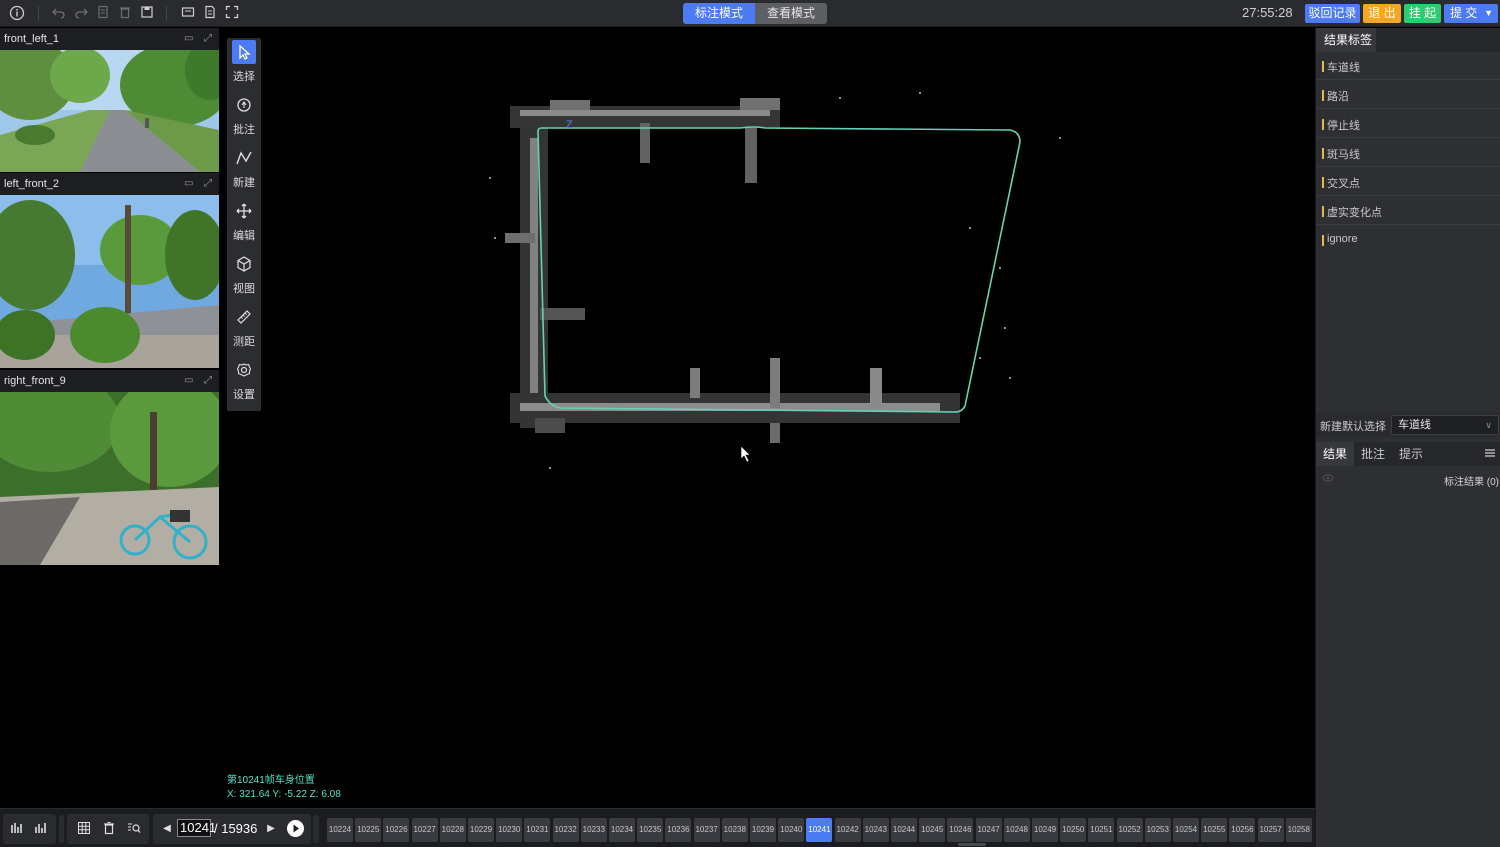  What do you see at coordinates (1073, 830) in the screenshot?
I see `frame-thumb: 10250` at bounding box center [1073, 830].